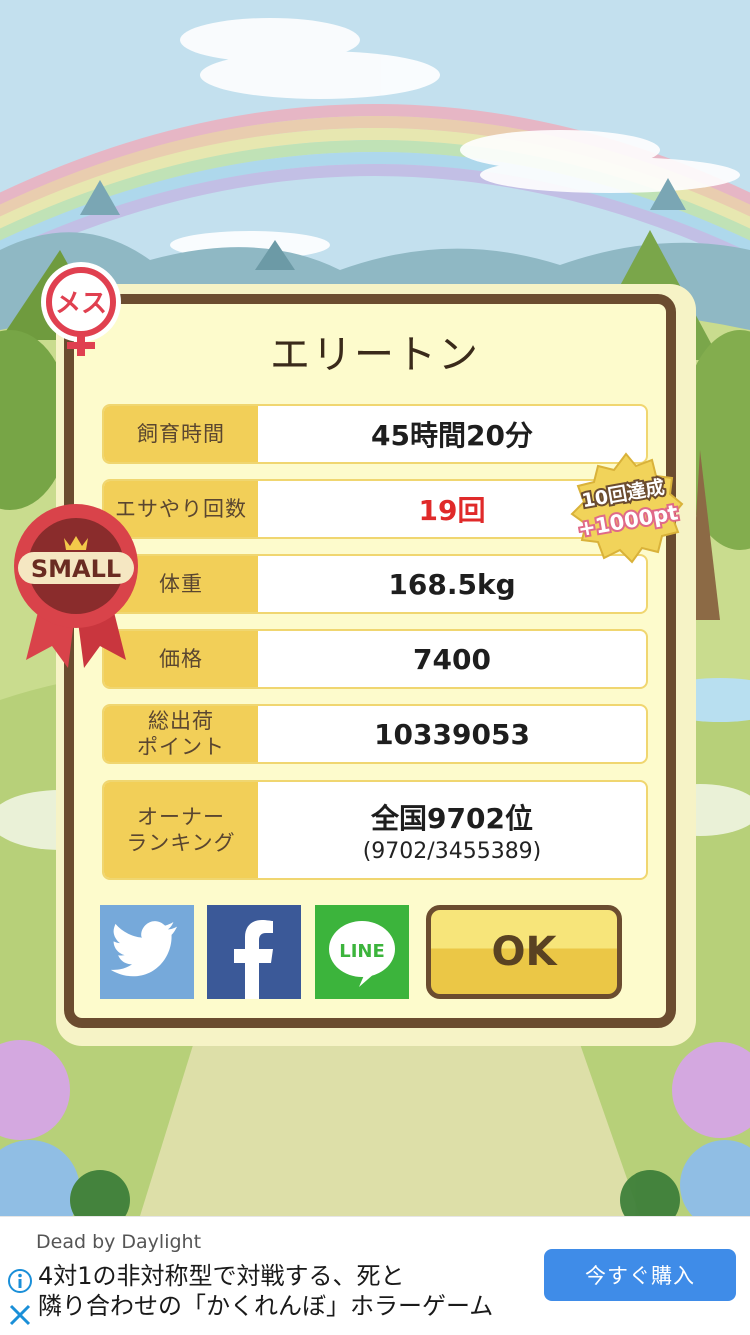 The image size is (750, 1335). I want to click on facebook-f-icon, so click(253, 959).